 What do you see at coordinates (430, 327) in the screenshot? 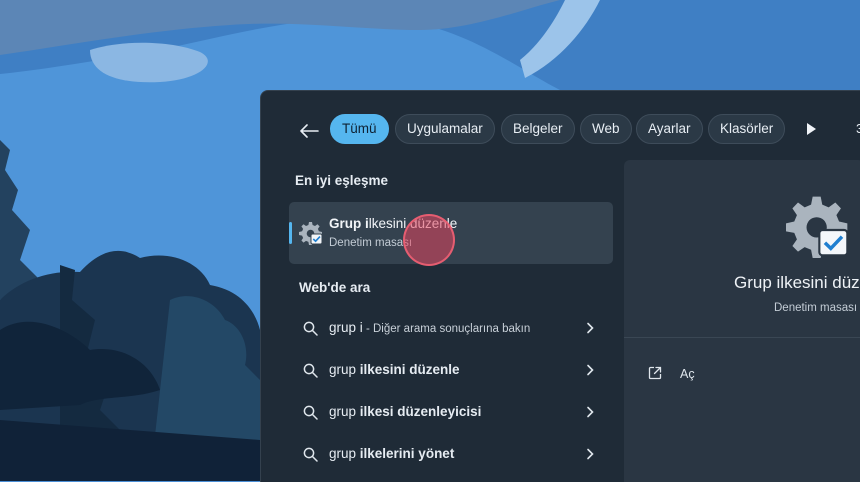
I see `web-search-text: grup i - Diğer arama sonuçlarına bakın` at bounding box center [430, 327].